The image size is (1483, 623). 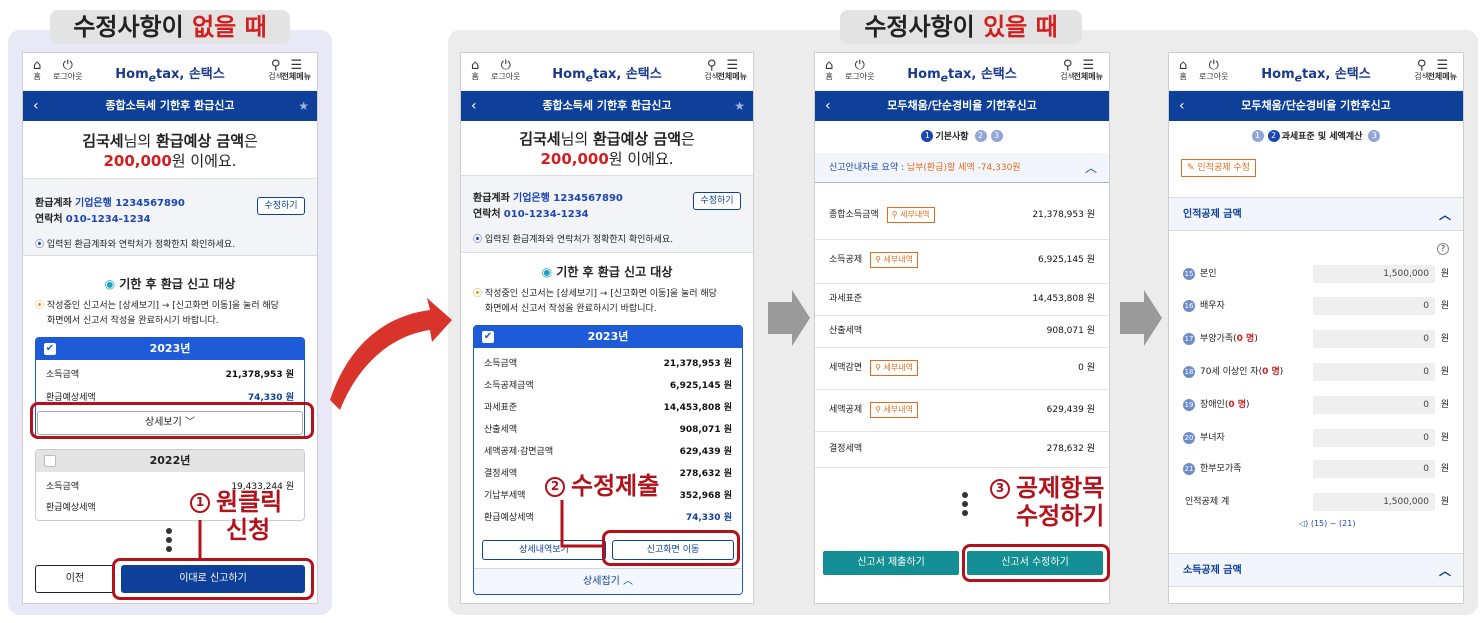 I want to click on flow-arrow-red, so click(x=391, y=354).